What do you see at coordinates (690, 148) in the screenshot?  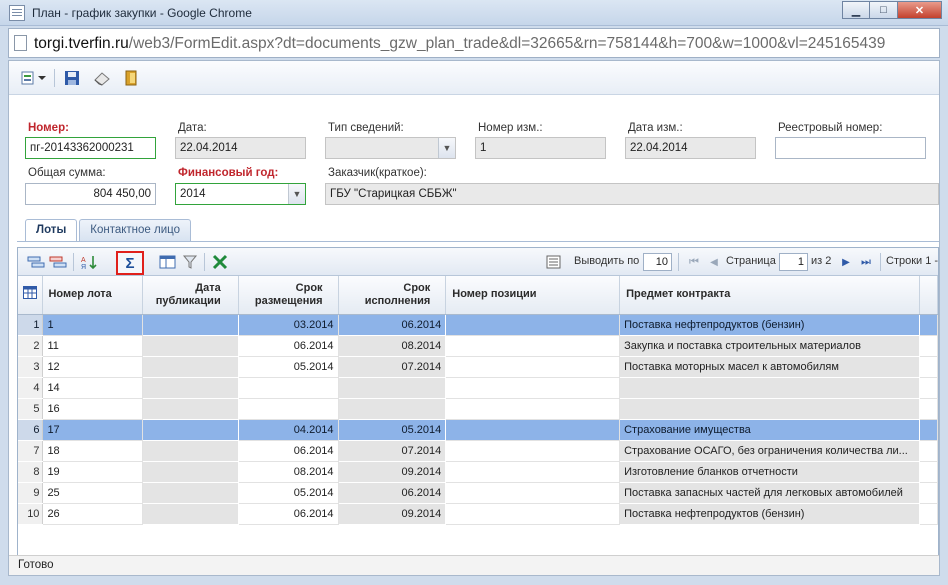 I see `change-date-field: 22.04.2014` at bounding box center [690, 148].